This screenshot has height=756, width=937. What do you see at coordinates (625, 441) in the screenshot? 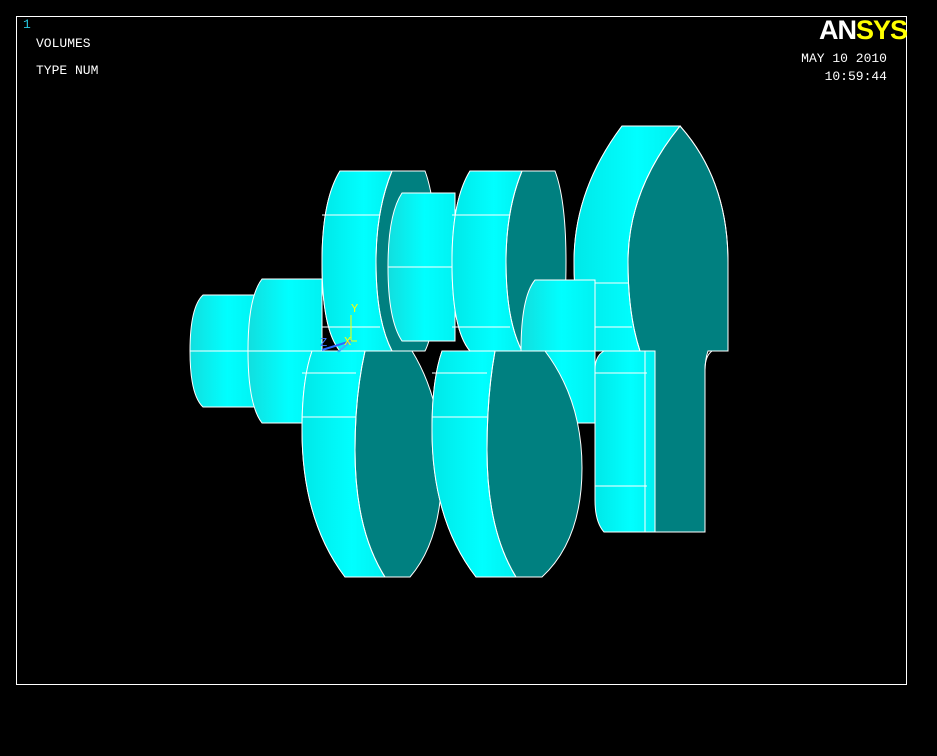
I see `volume-flywheel-lower-block` at bounding box center [625, 441].